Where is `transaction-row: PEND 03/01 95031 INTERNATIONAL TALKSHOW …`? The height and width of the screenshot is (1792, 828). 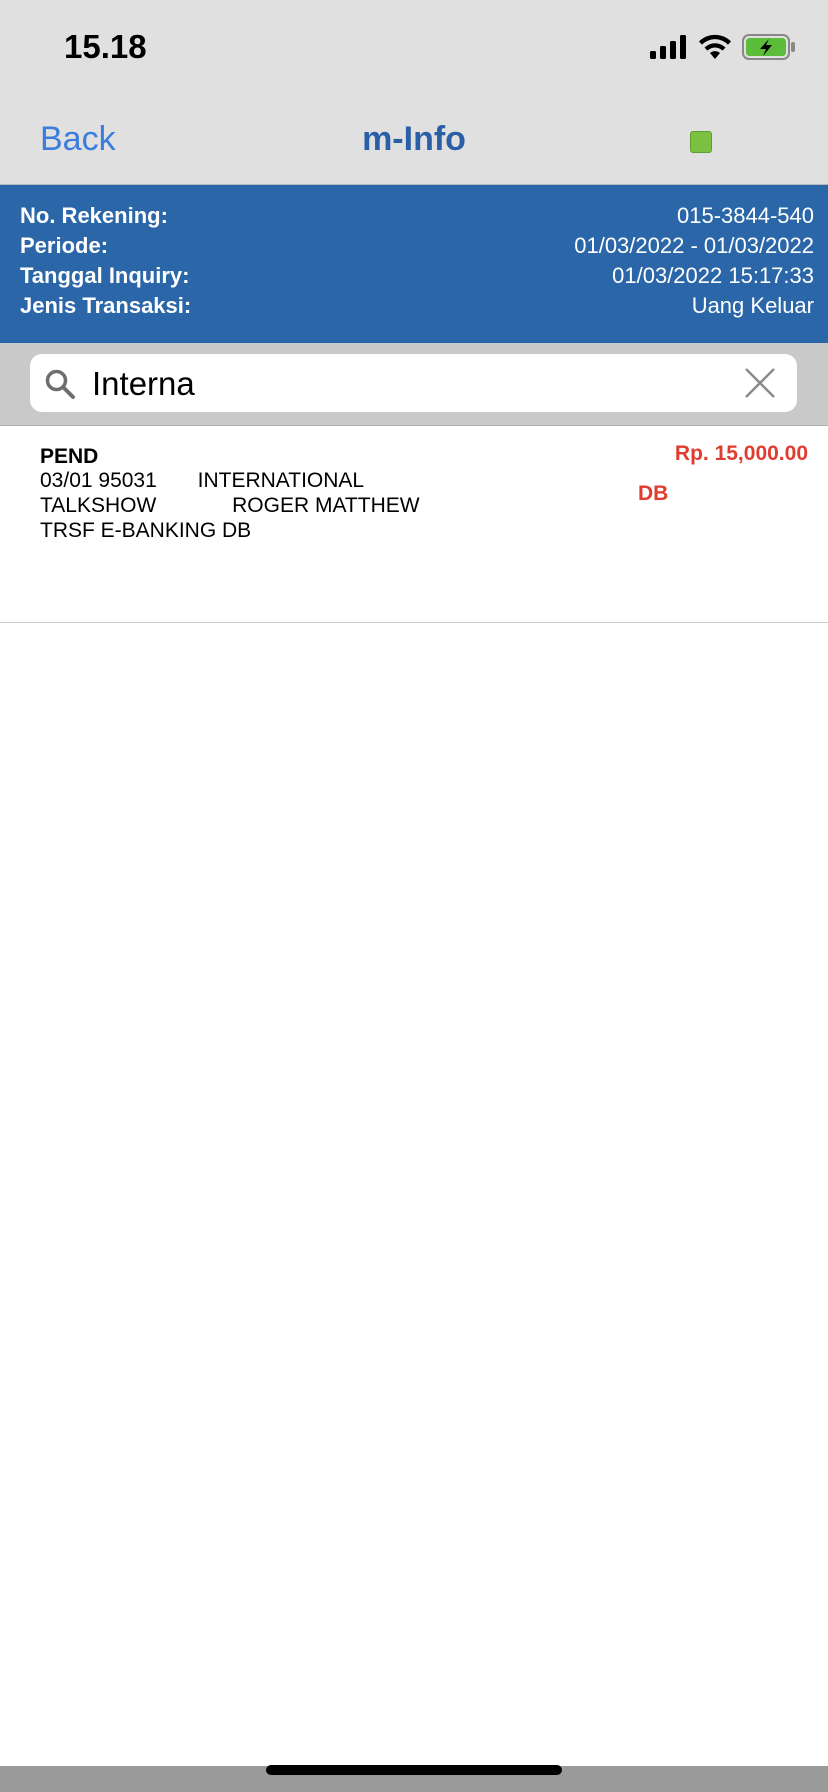
transaction-row: PEND 03/01 95031 INTERNATIONAL TALKSHOW … is located at coordinates (414, 524).